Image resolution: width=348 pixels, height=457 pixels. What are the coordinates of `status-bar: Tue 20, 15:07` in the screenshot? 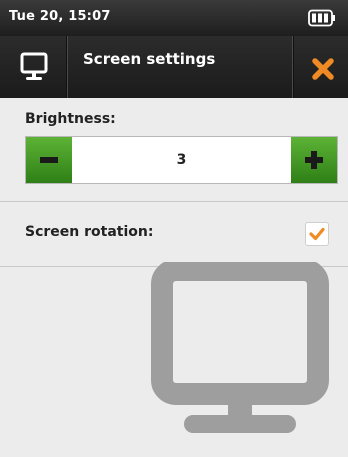 It's located at (174, 18).